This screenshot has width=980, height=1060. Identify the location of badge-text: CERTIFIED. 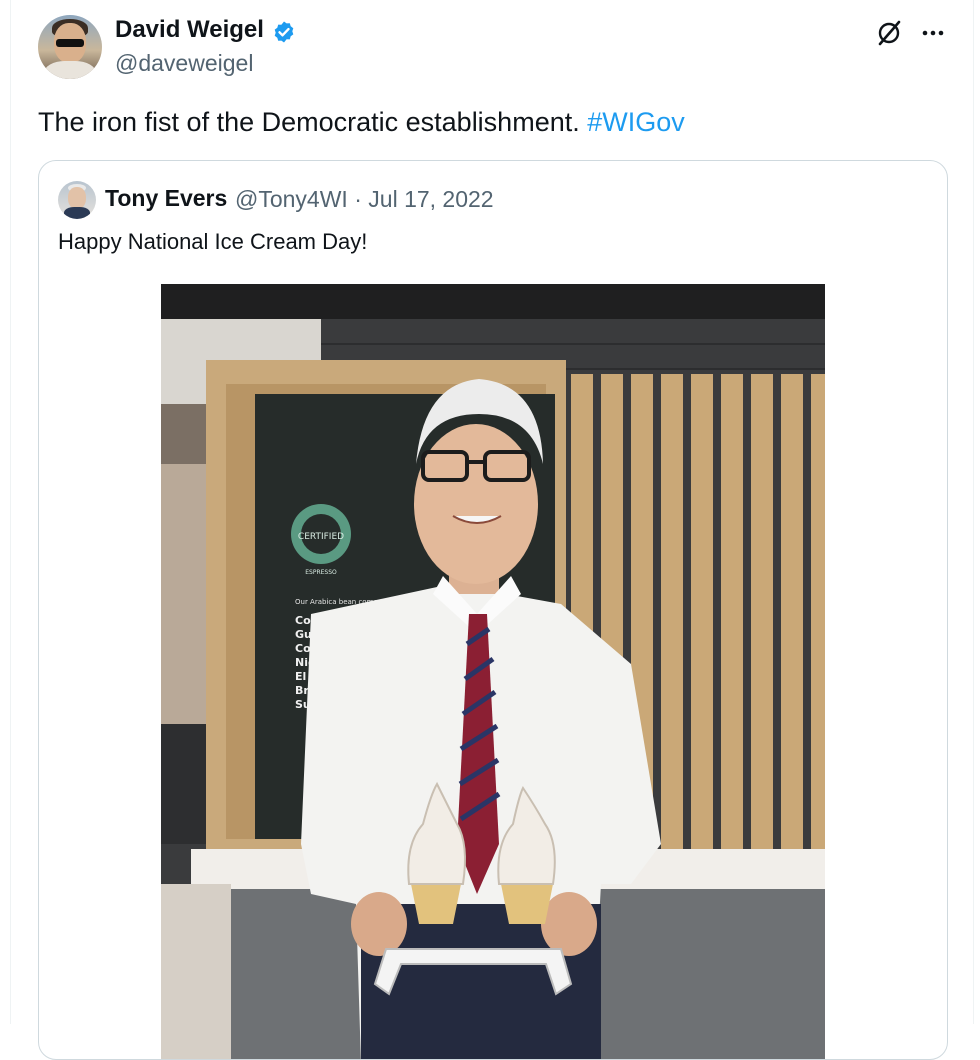
(321, 537).